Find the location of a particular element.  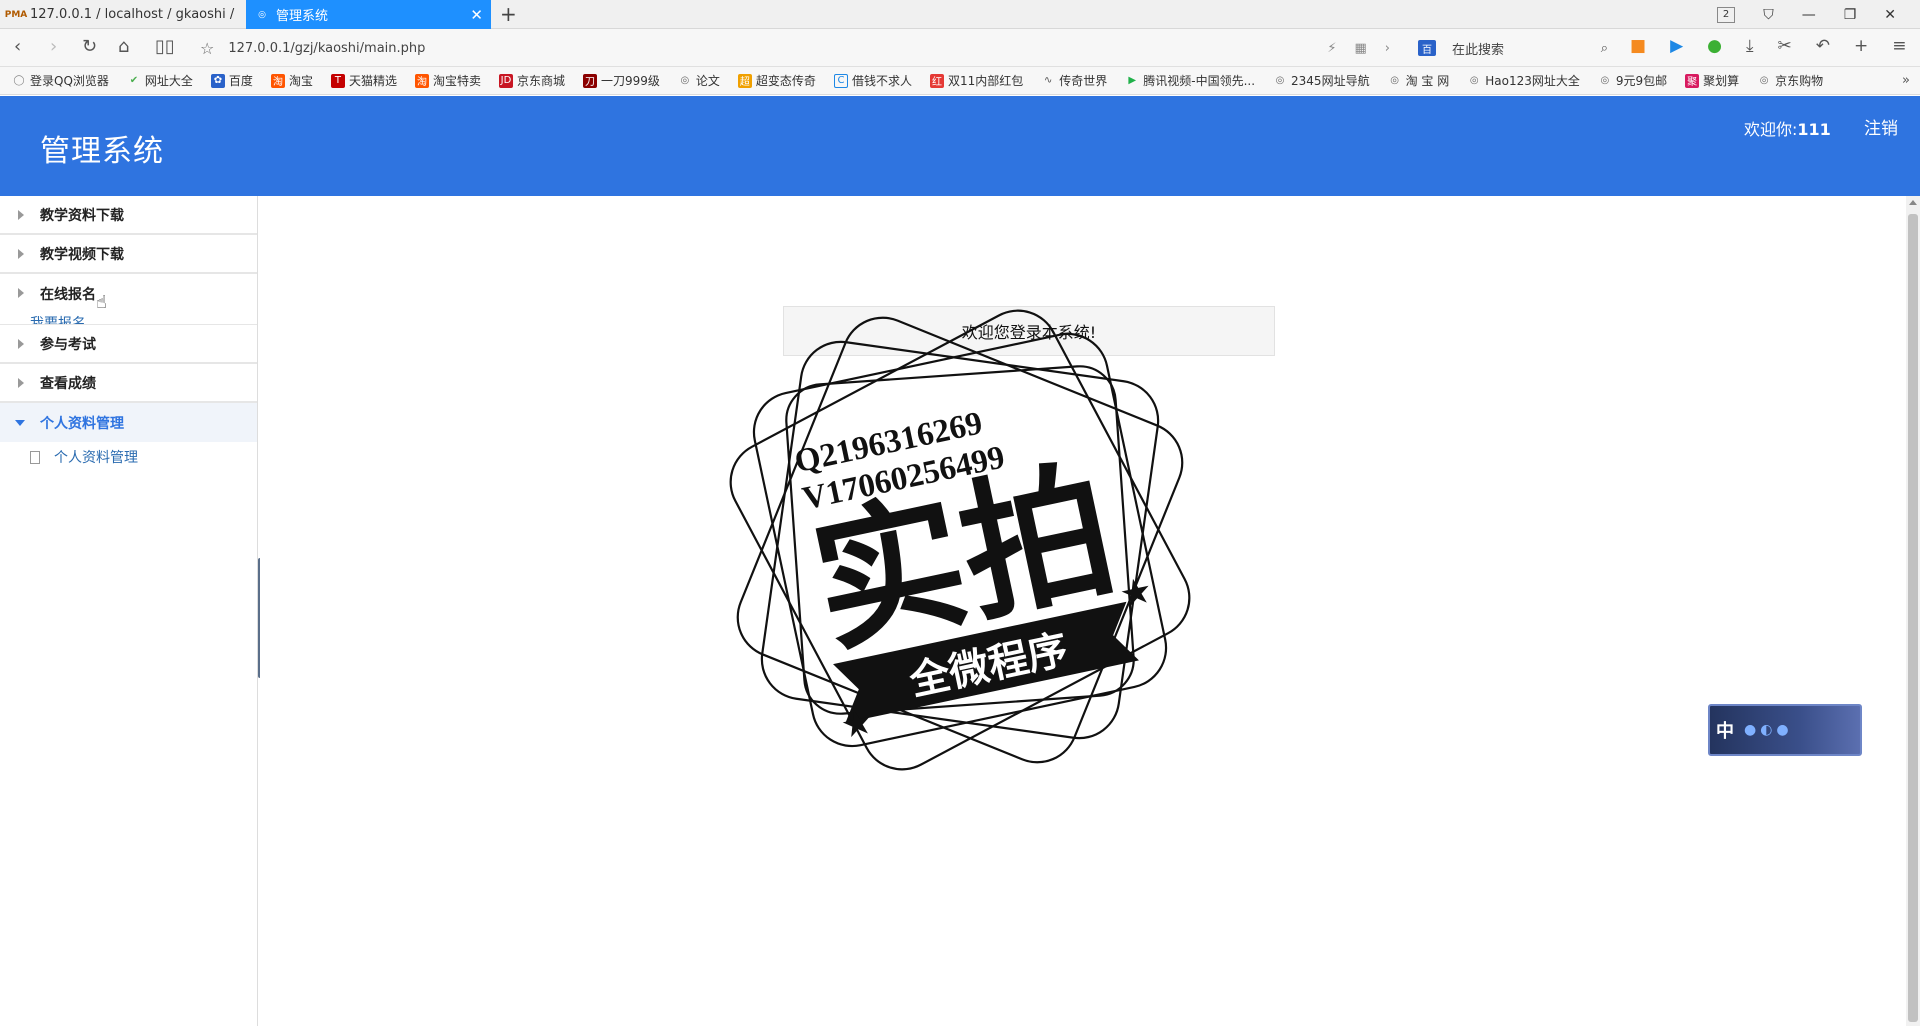

search-icon: ⌕ is located at coordinates (1604, 48).